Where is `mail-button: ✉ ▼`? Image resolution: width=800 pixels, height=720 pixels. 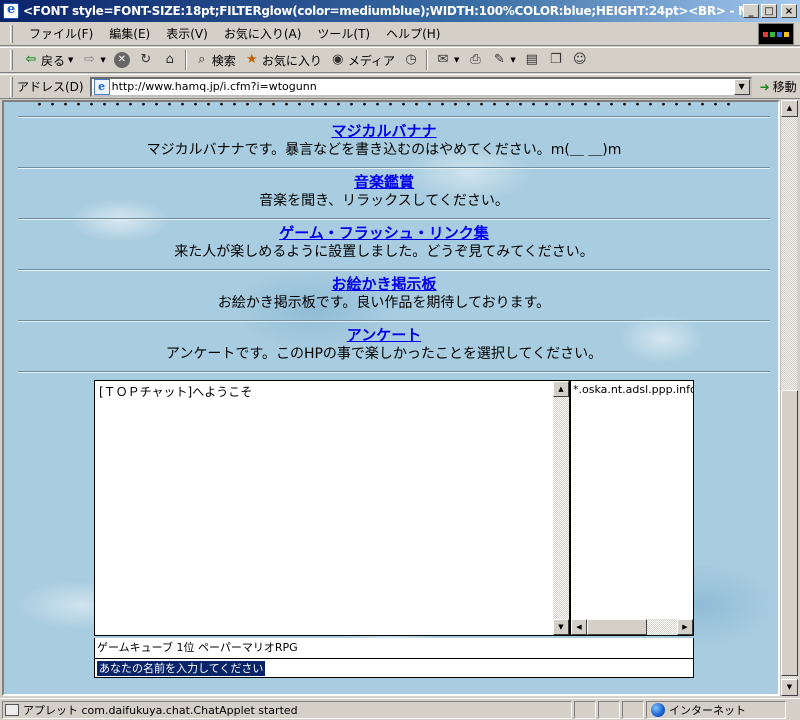
mail-button: ✉ ▼ is located at coordinates (447, 60).